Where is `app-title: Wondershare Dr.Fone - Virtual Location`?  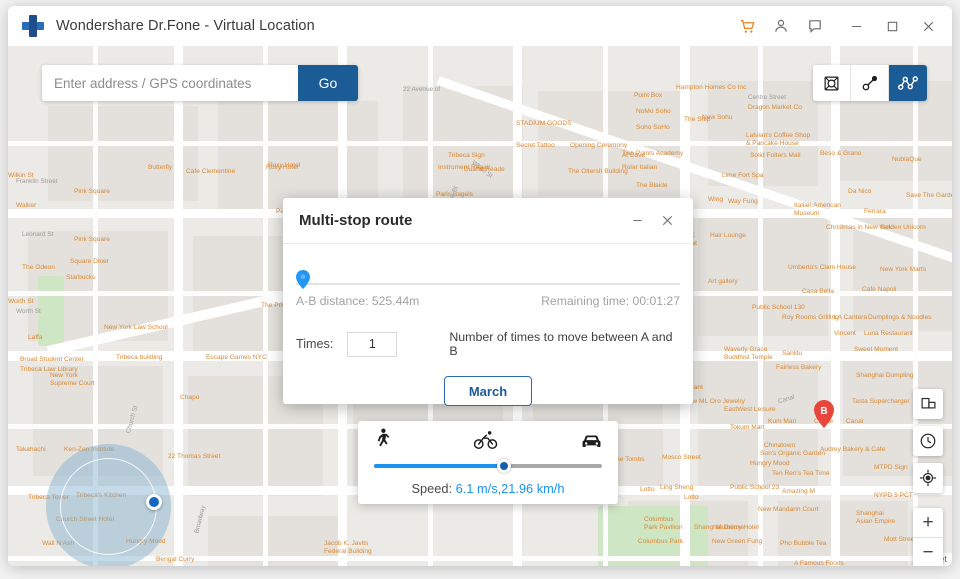
app-title: Wondershare Dr.Fone - Virtual Location is located at coordinates (185, 26).